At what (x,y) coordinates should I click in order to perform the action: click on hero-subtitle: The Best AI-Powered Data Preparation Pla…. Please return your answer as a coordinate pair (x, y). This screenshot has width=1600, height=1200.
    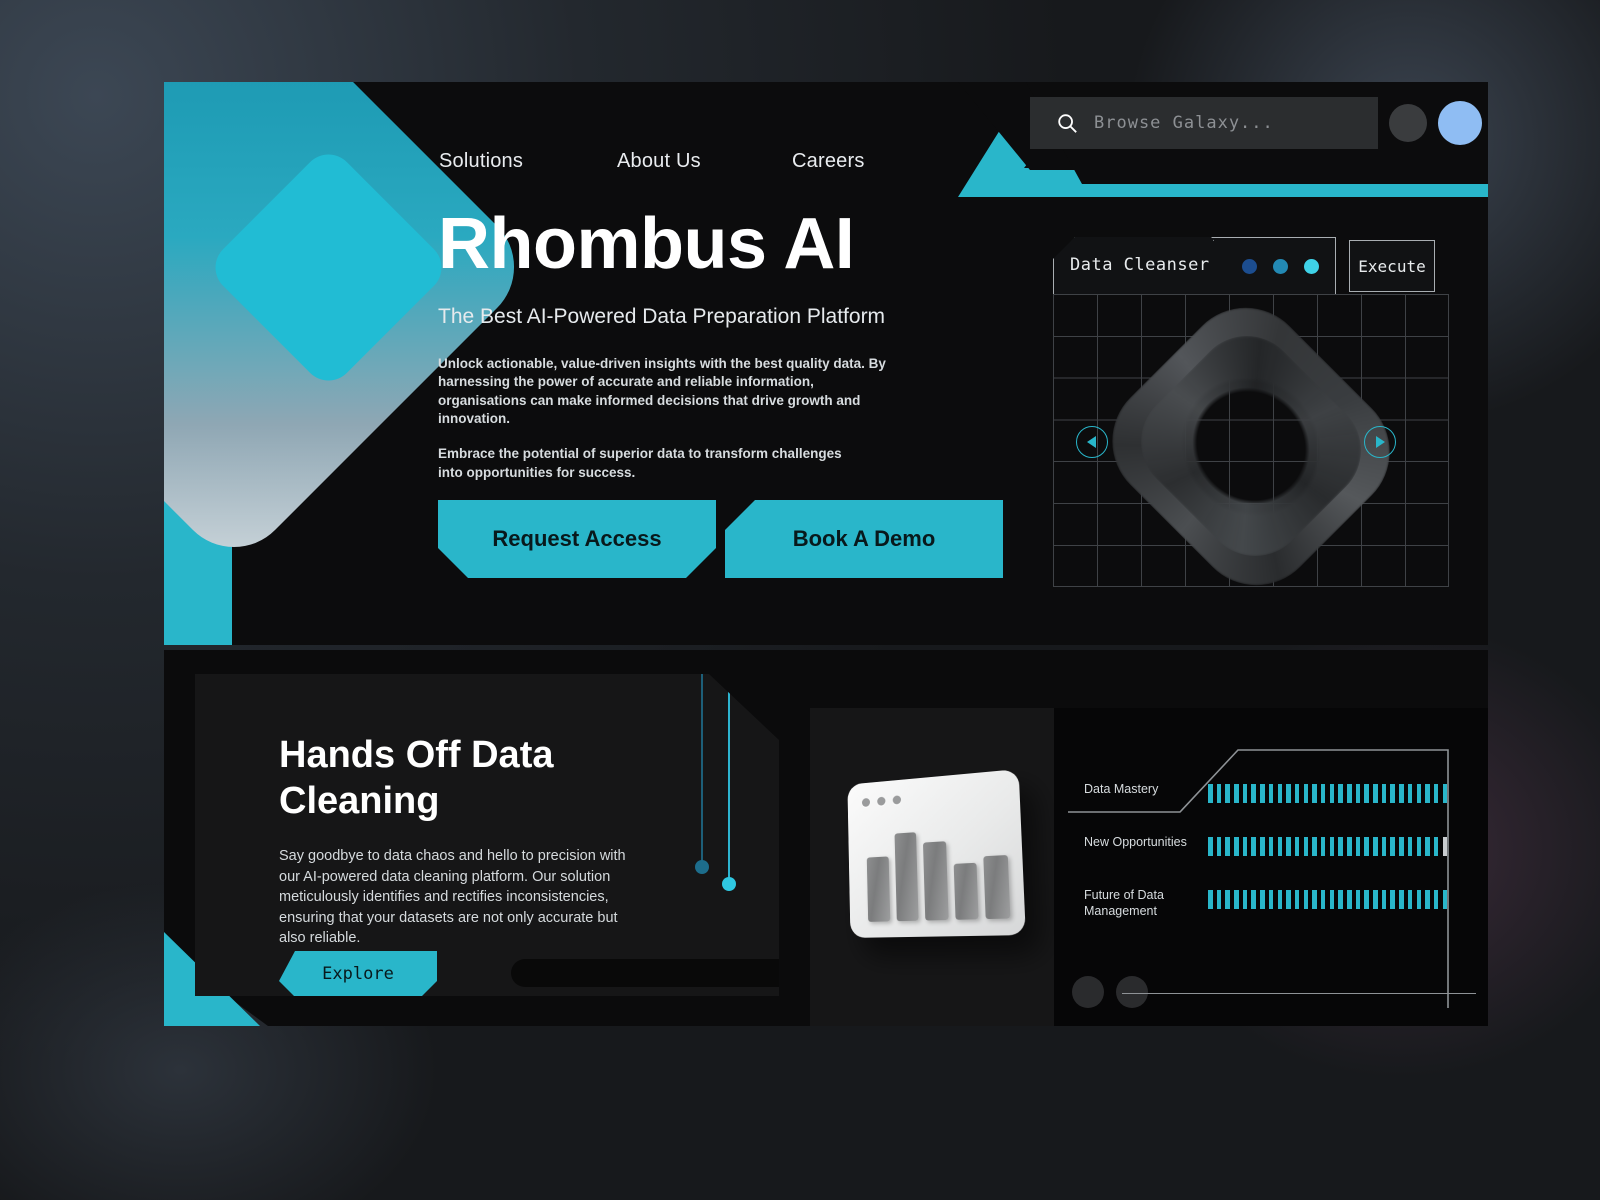
    Looking at the image, I should click on (662, 316).